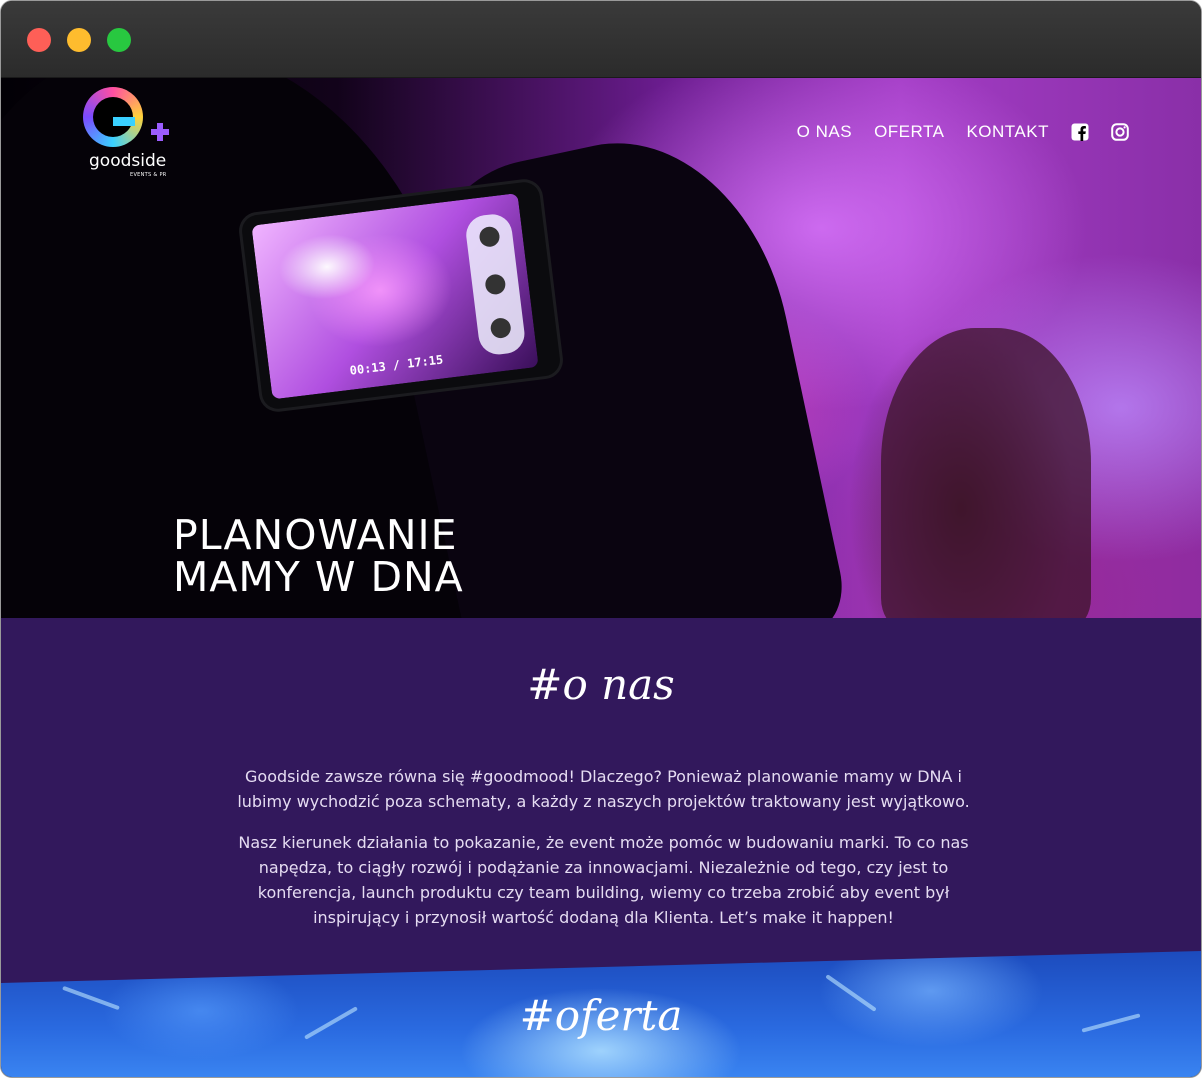 This screenshot has height=1078, width=1202. Describe the element at coordinates (133, 137) in the screenshot. I see `brand-logo: goodside EVENTS & PR` at that location.